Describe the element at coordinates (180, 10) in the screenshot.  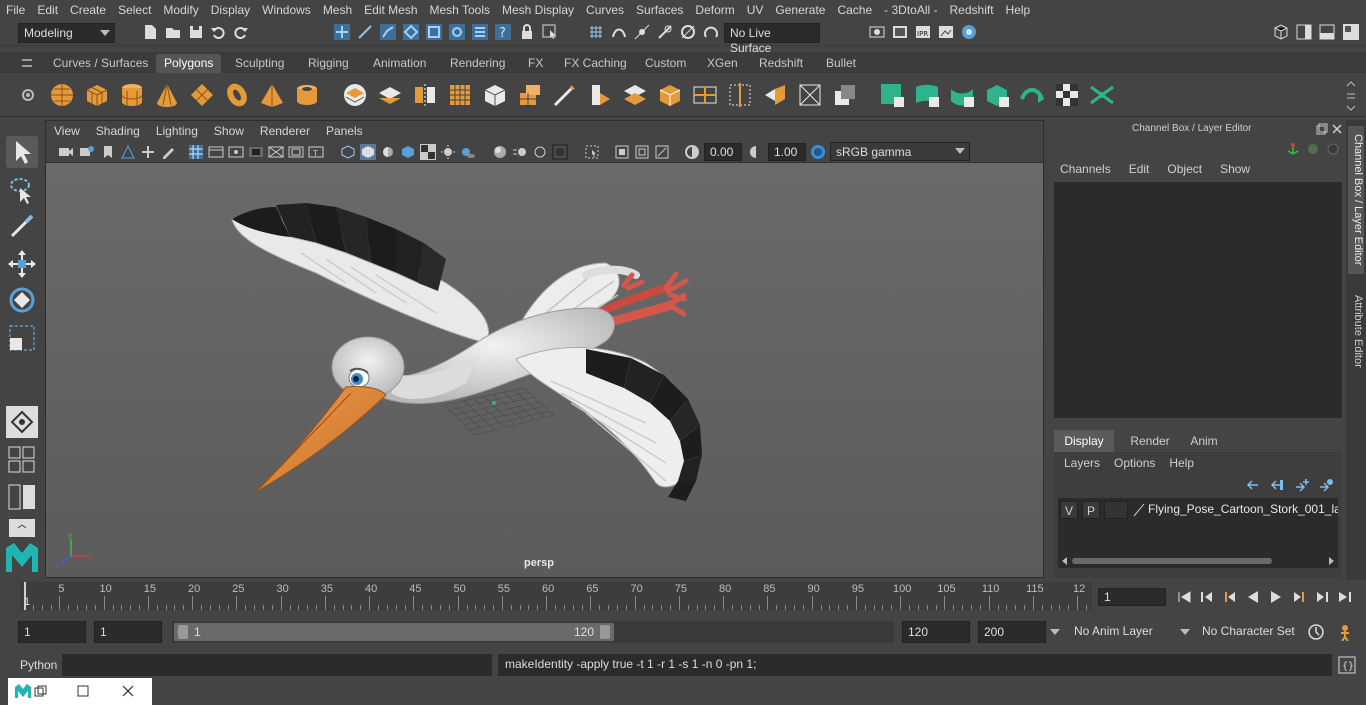
I see `menu-modify: Modify` at that location.